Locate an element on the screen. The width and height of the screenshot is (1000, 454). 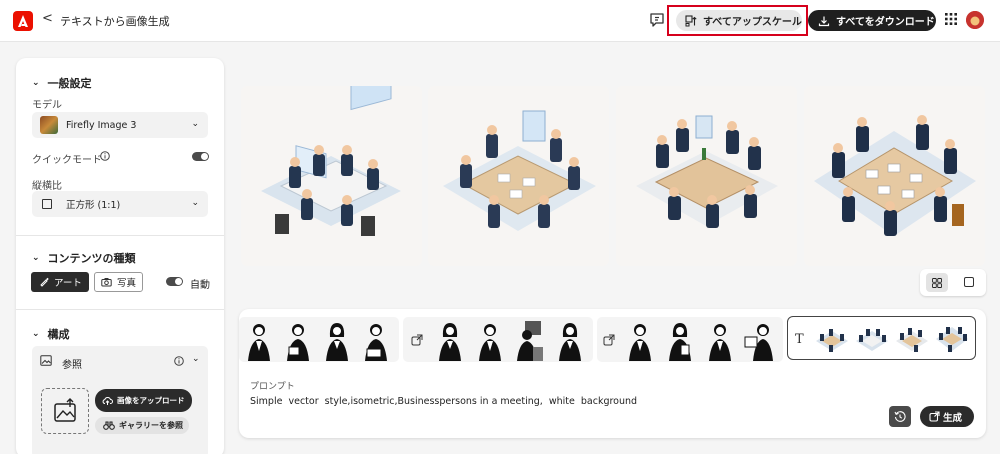
browse-gallery-button: ギャラリーを参照 is located at coordinates (142, 425).